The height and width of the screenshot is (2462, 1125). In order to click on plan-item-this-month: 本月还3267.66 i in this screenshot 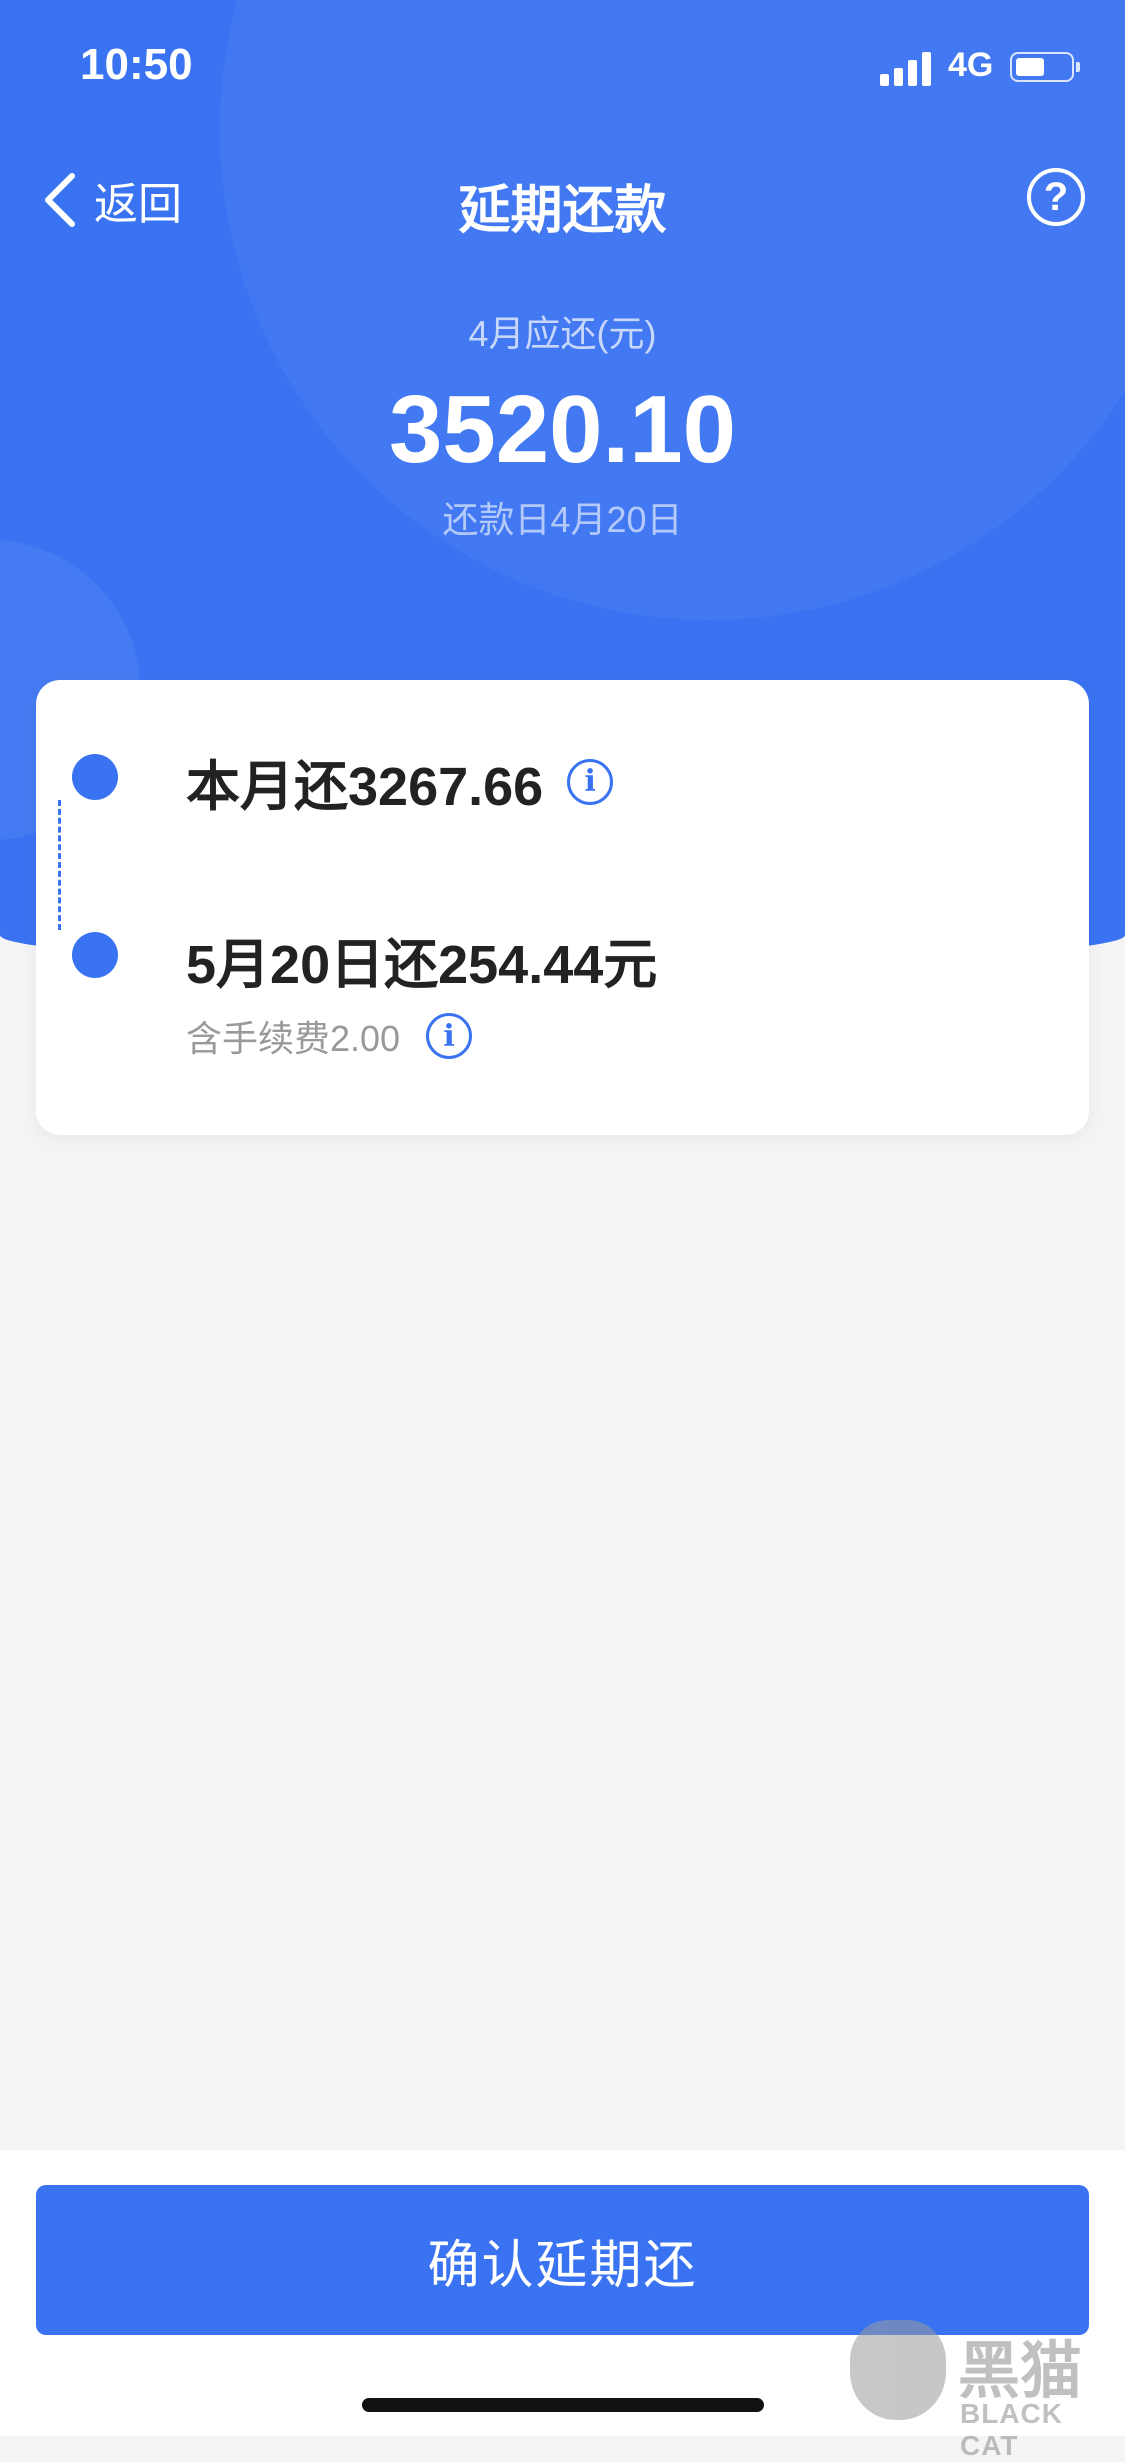, I will do `click(400, 781)`.